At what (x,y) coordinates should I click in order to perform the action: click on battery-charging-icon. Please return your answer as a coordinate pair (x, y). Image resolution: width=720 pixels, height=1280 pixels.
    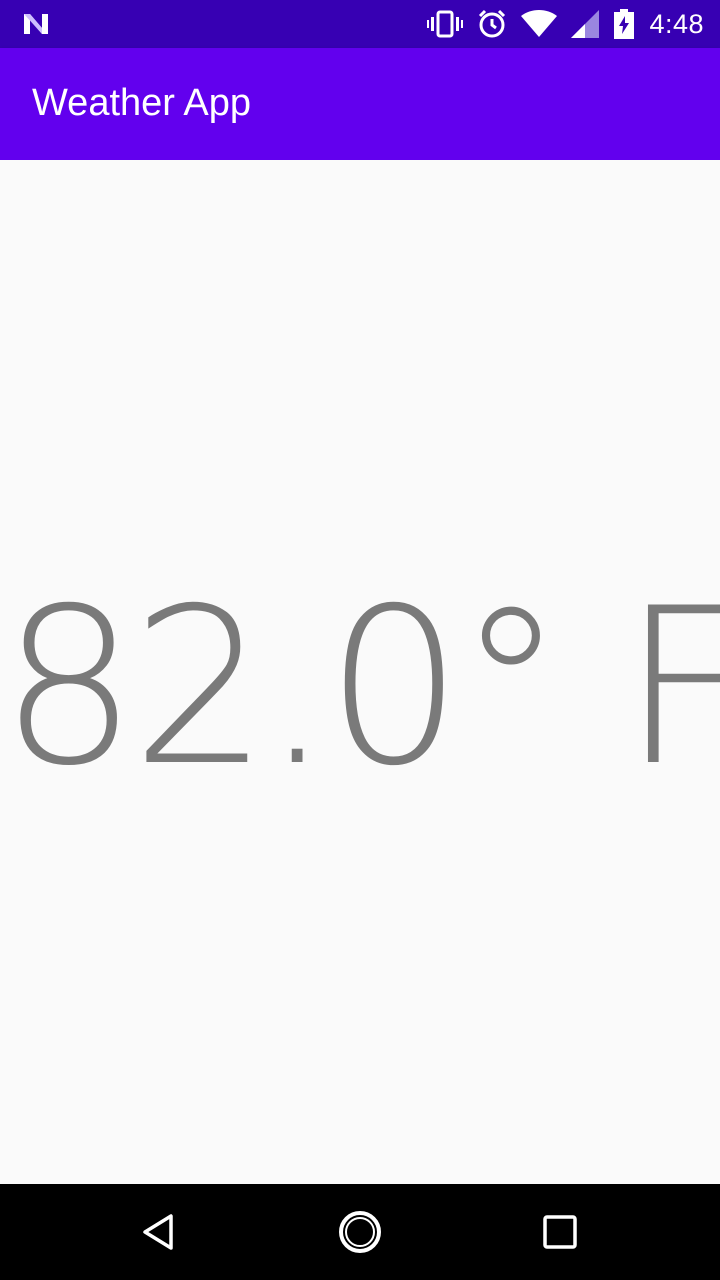
    Looking at the image, I should click on (624, 24).